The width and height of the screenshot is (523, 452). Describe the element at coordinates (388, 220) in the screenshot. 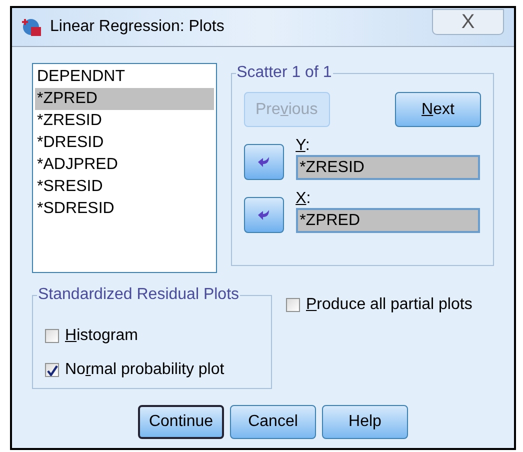

I see `variable-field: *ZPRED` at that location.